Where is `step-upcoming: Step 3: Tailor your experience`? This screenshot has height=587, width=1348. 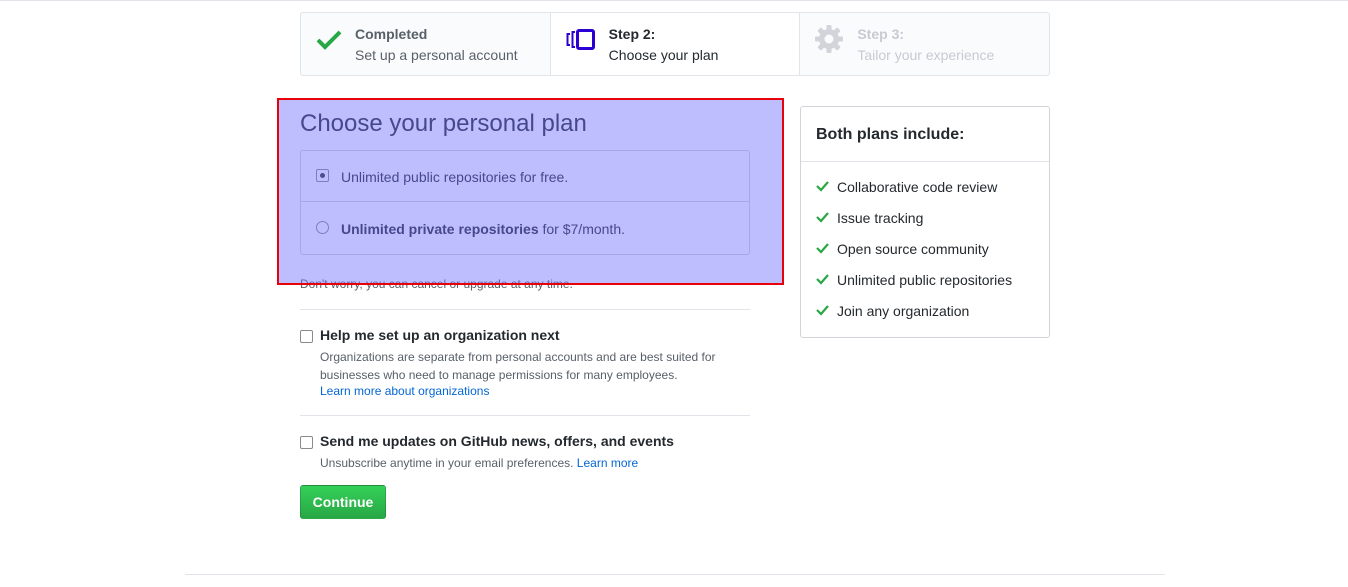
step-upcoming: Step 3: Tailor your experience is located at coordinates (924, 44).